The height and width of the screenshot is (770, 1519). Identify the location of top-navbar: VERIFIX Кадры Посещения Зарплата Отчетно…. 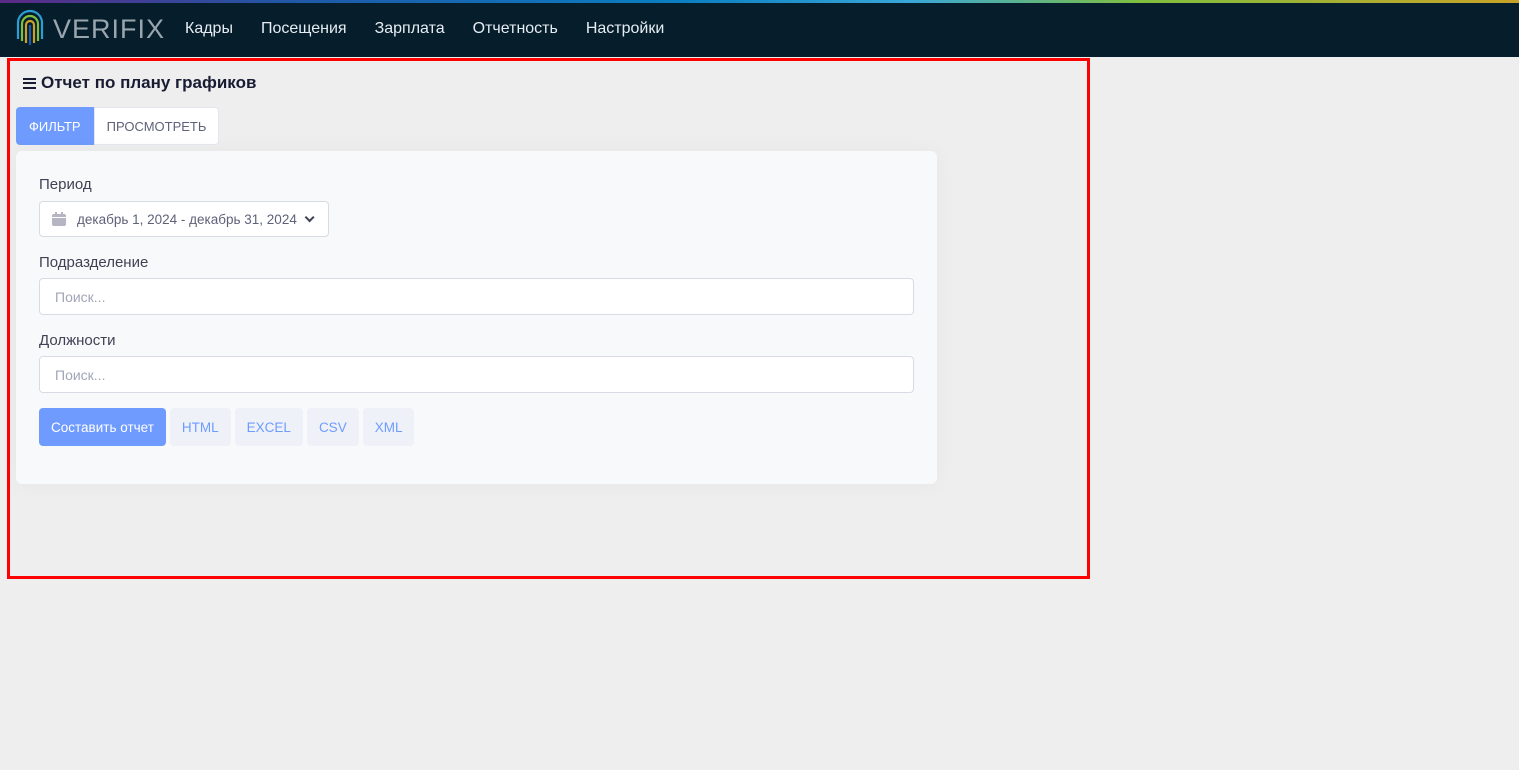
(759, 28).